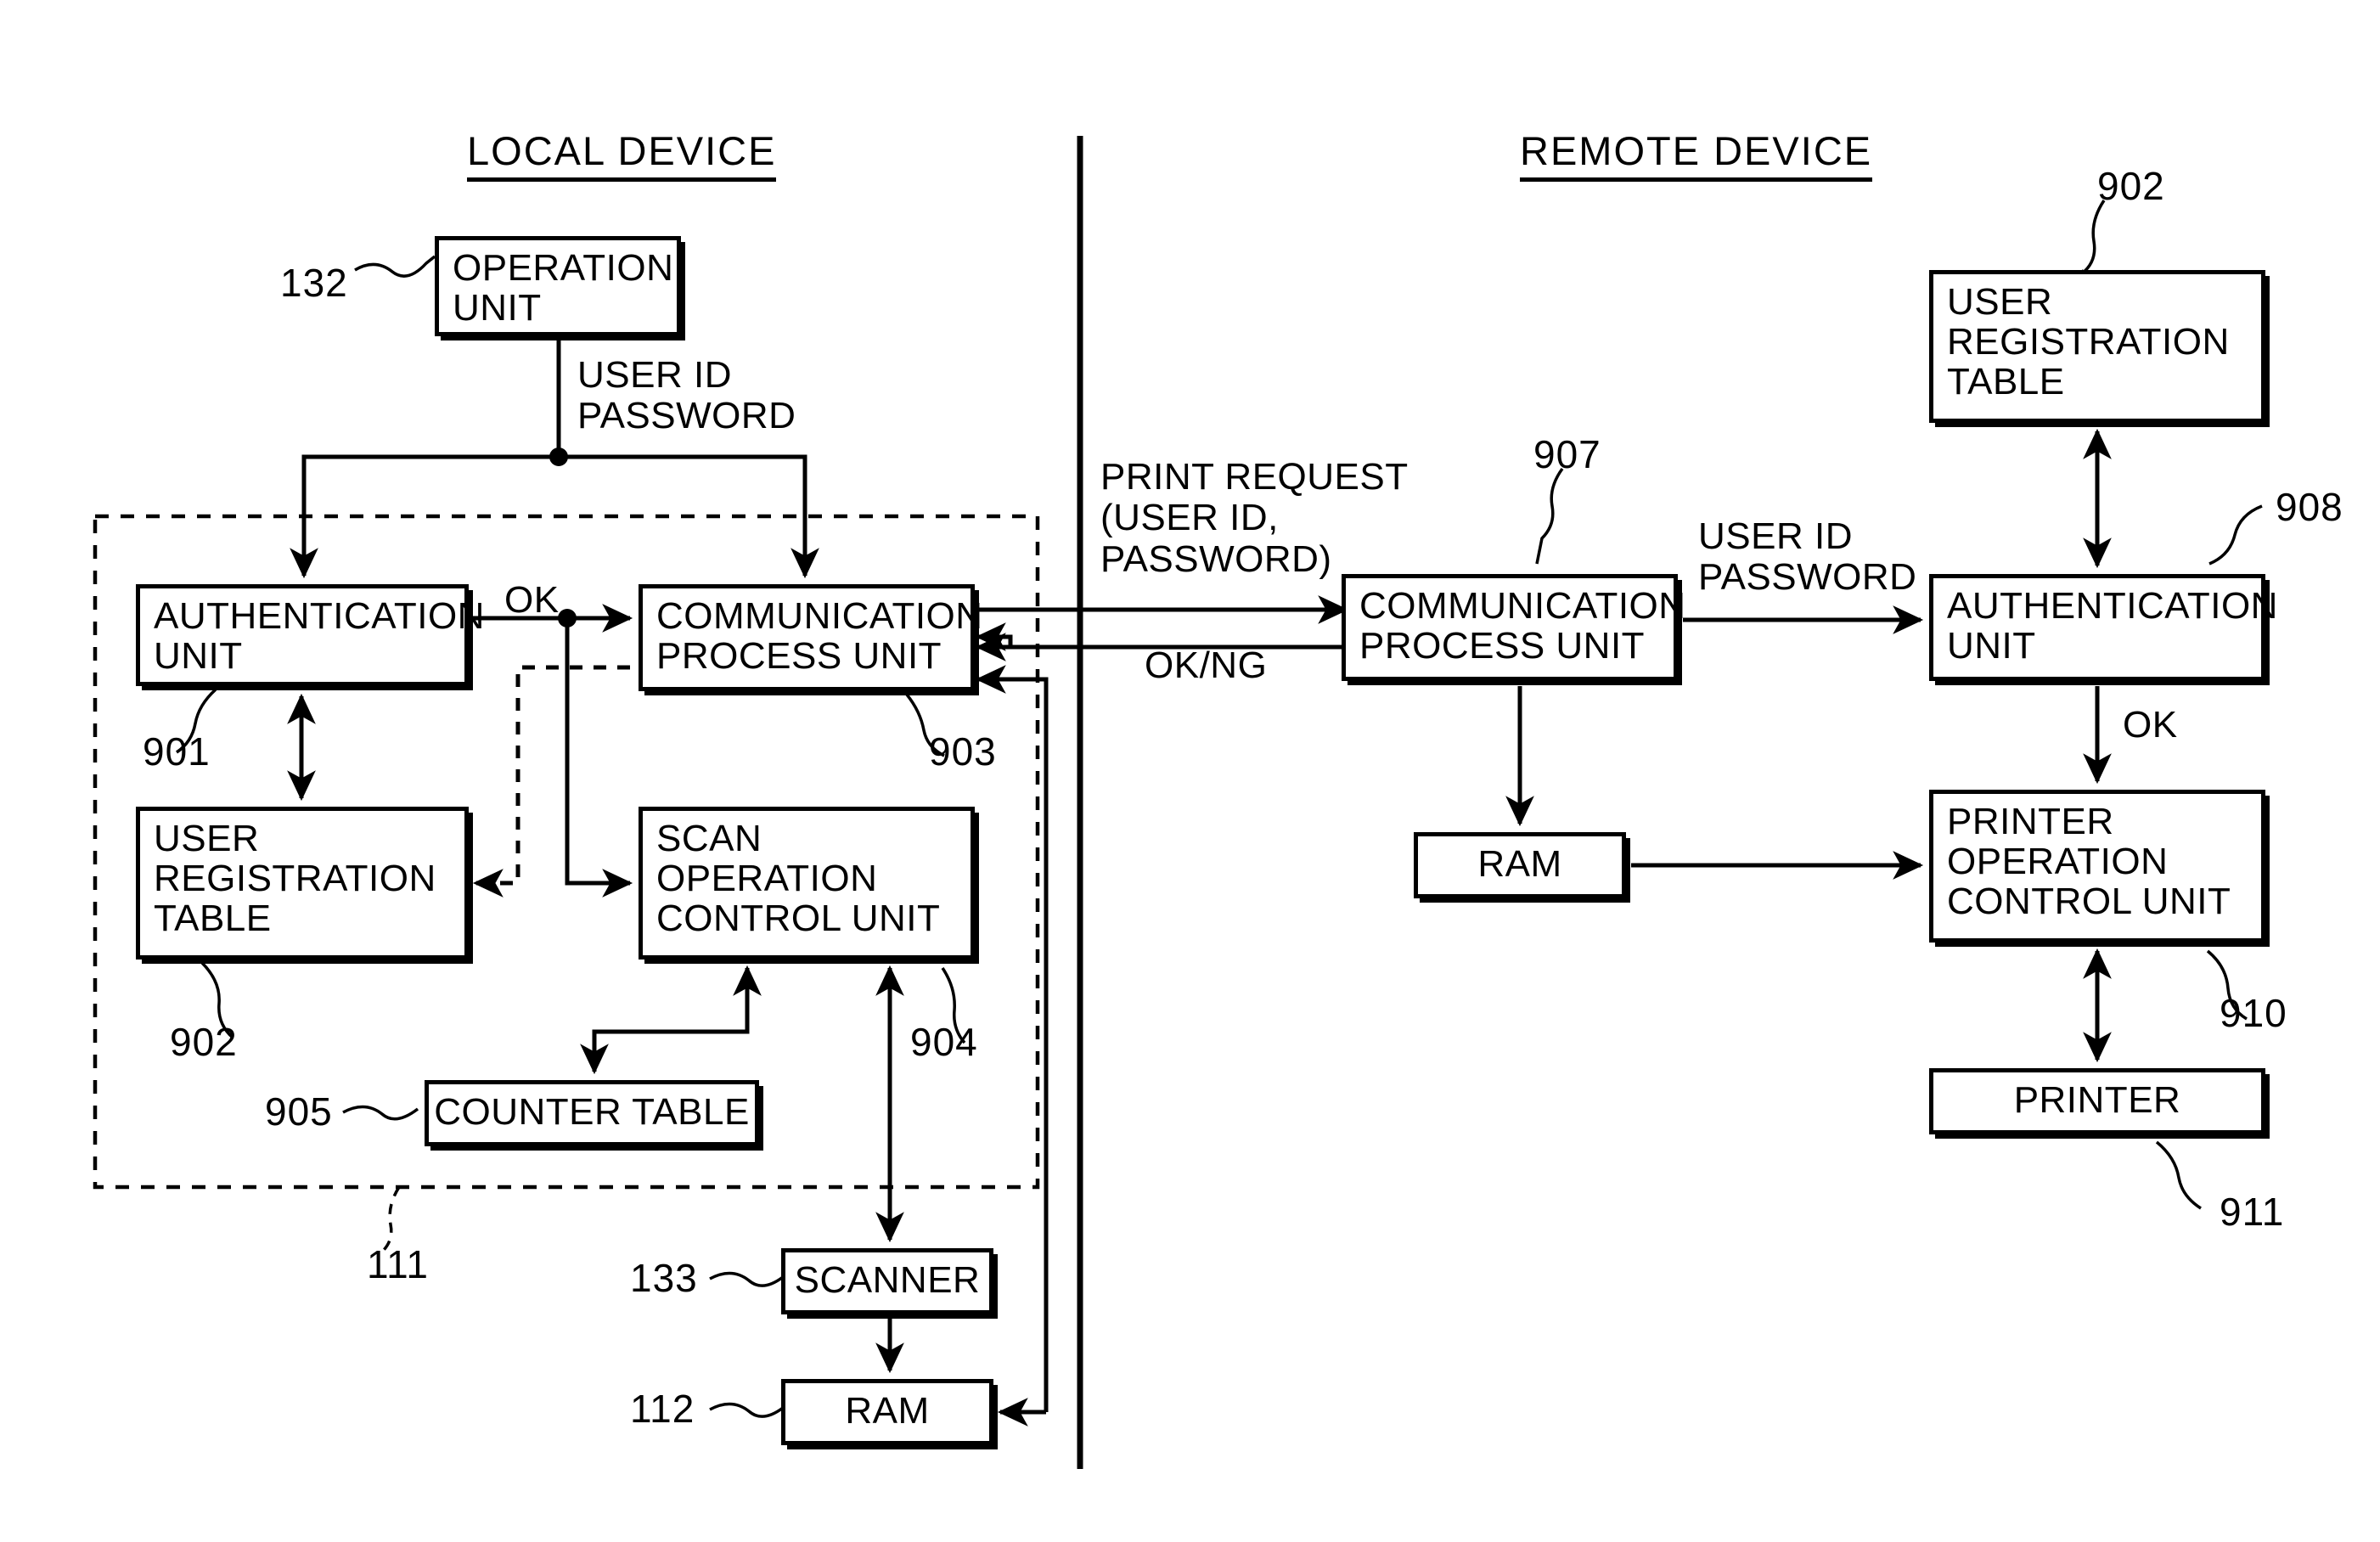 The width and height of the screenshot is (2380, 1542). I want to click on box-scan-operation-control-unit: SCAN OPERATION CONTROL UNIT, so click(807, 883).